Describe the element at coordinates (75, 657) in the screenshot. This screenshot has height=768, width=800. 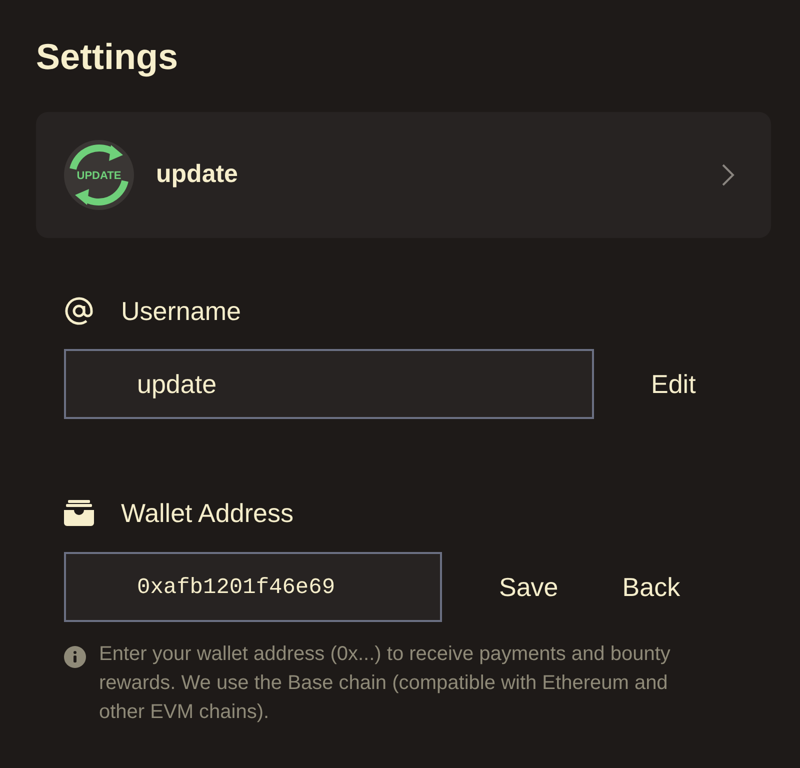
I see `info-icon` at that location.